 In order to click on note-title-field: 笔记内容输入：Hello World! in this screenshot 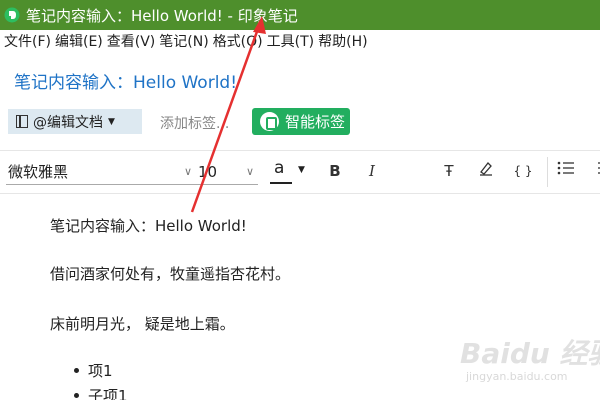, I will do `click(125, 80)`.